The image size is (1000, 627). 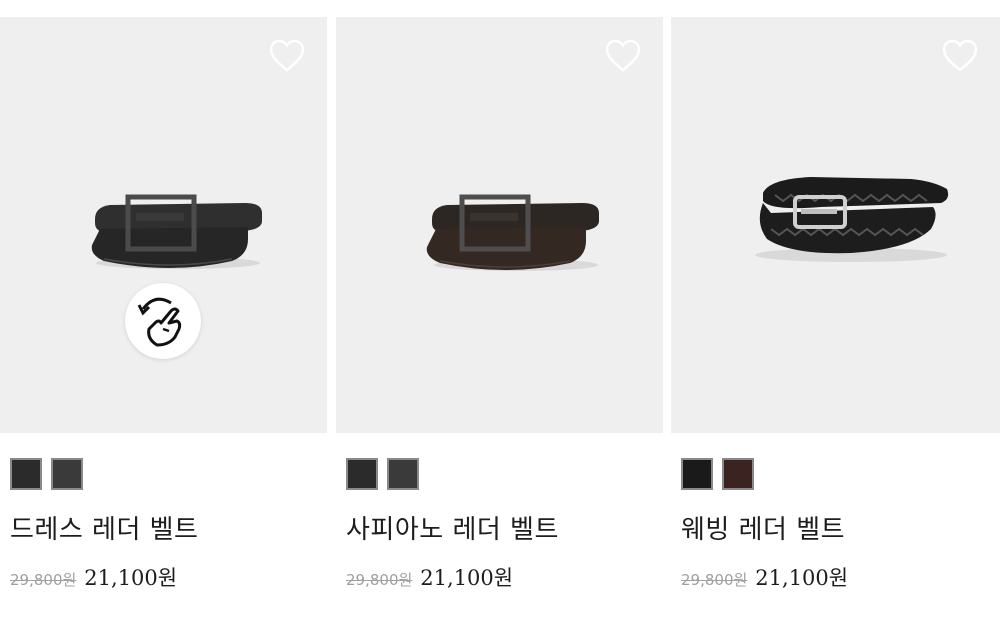 What do you see at coordinates (738, 474) in the screenshot?
I see `color-swatch-brown` at bounding box center [738, 474].